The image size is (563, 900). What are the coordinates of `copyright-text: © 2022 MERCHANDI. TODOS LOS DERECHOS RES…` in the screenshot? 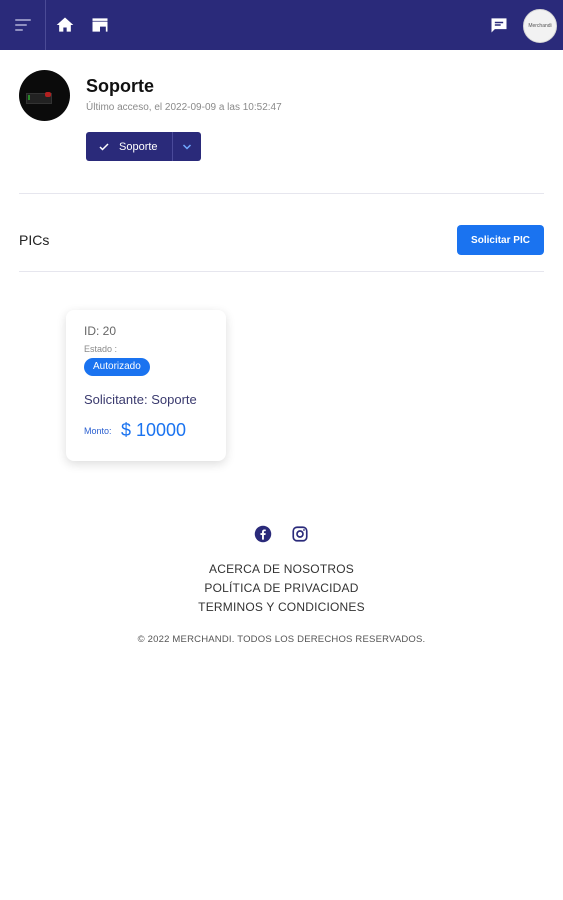 It's located at (281, 639).